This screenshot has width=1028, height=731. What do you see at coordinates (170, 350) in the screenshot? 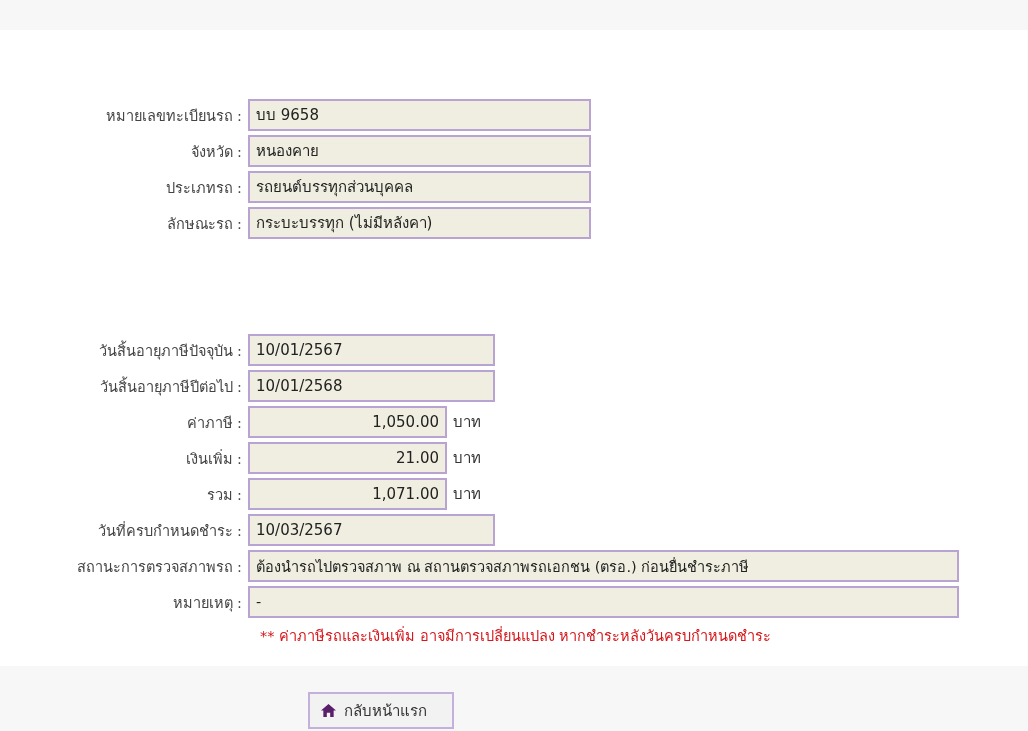
I see `field-label: วันสิ้นอายุภาษีปัจจุบัน :` at bounding box center [170, 350].